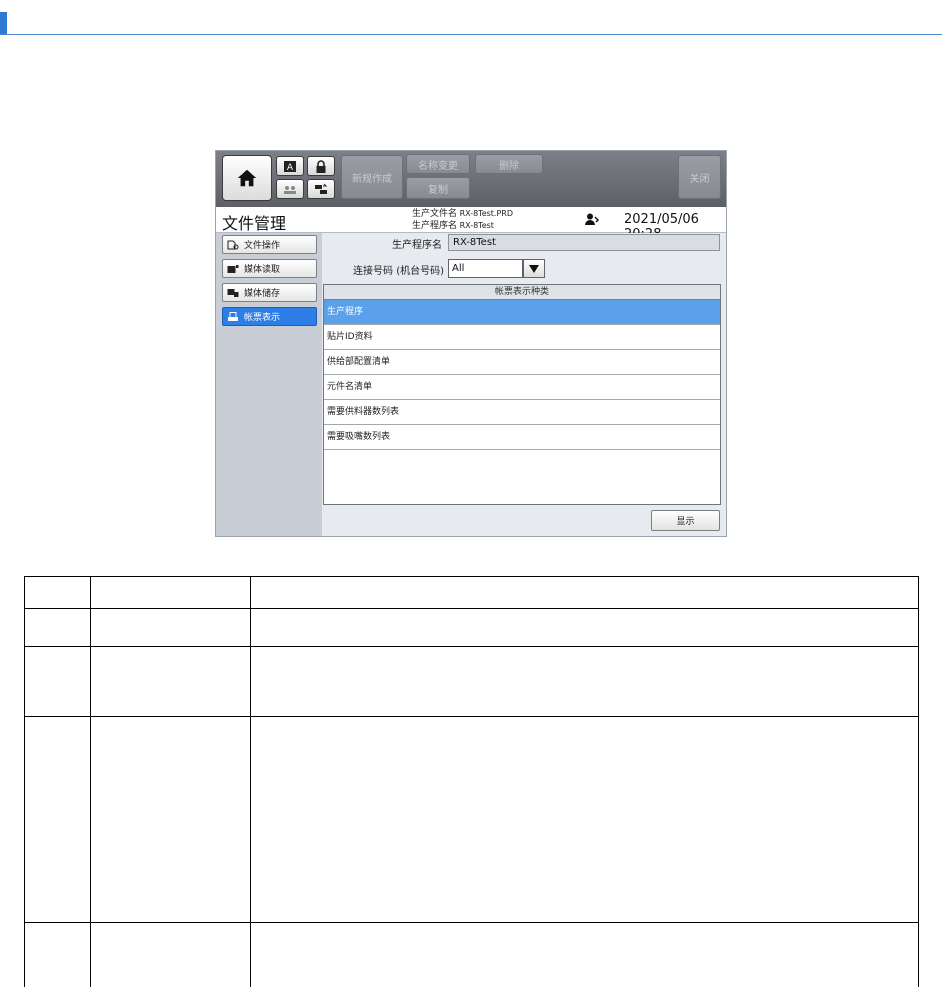 The height and width of the screenshot is (987, 942). Describe the element at coordinates (522, 387) in the screenshot. I see `list-item: 元件名清单` at that location.